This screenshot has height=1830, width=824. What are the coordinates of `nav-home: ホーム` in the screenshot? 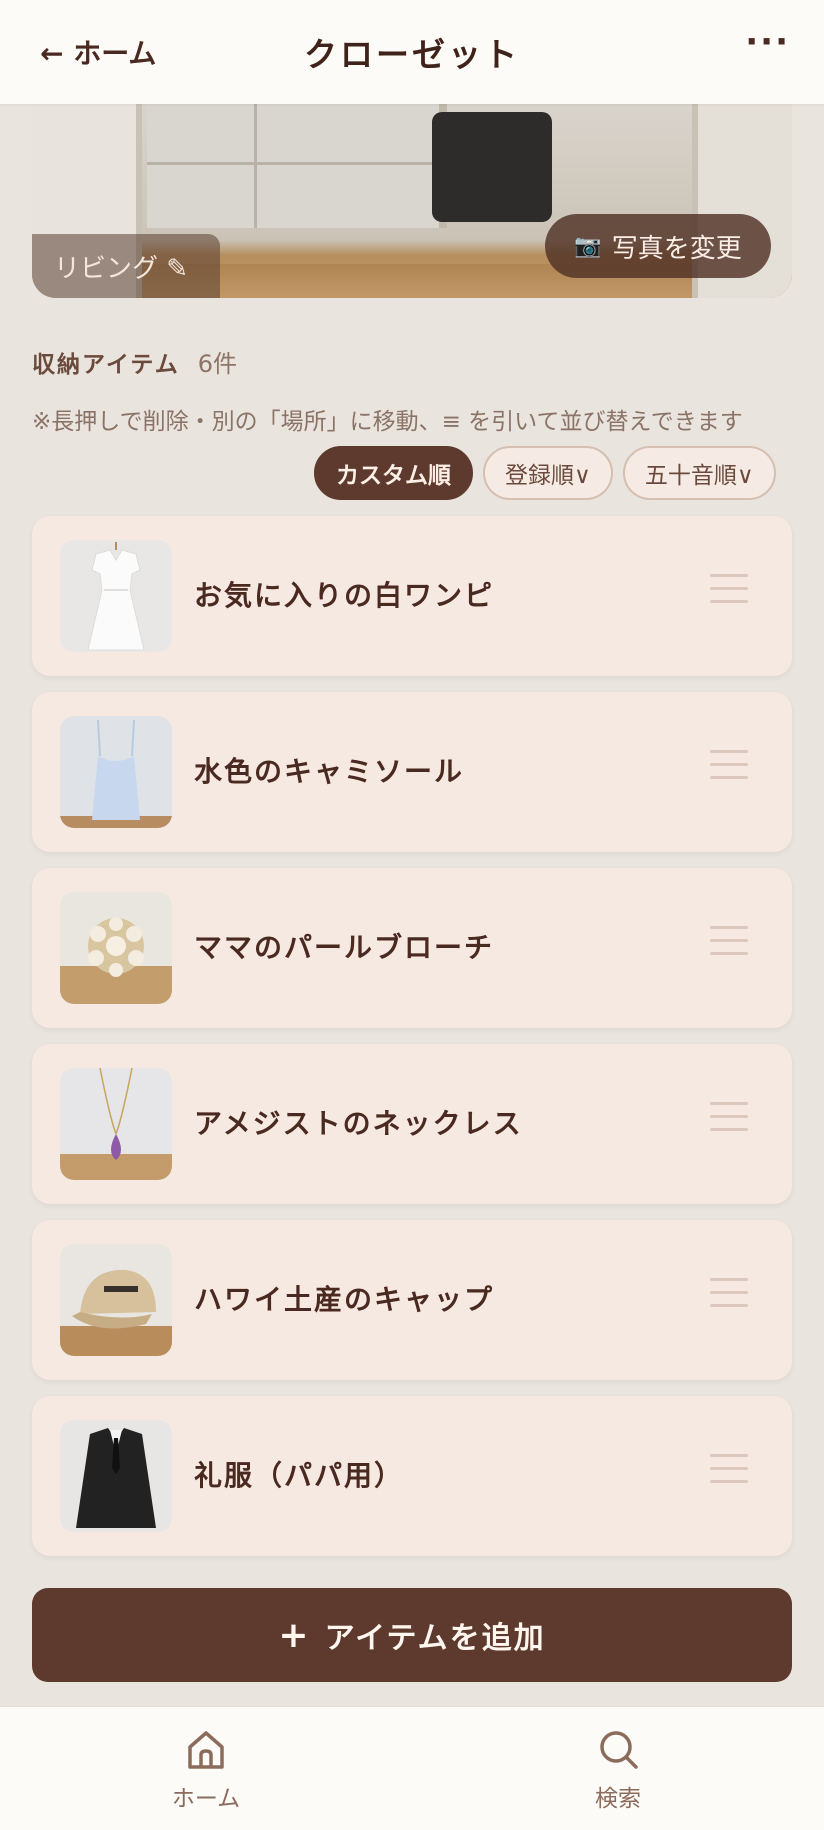 It's located at (206, 1770).